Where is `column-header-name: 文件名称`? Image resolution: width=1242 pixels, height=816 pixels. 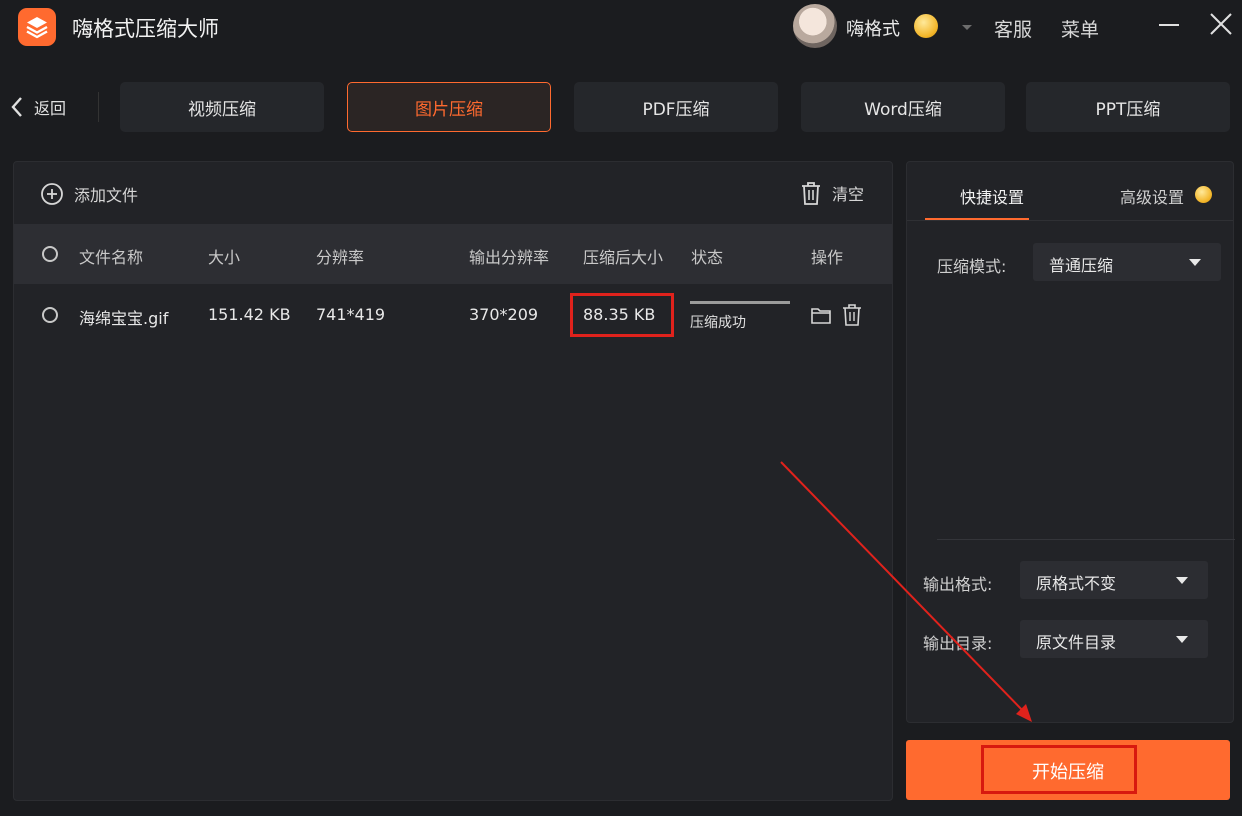 column-header-name: 文件名称 is located at coordinates (111, 257).